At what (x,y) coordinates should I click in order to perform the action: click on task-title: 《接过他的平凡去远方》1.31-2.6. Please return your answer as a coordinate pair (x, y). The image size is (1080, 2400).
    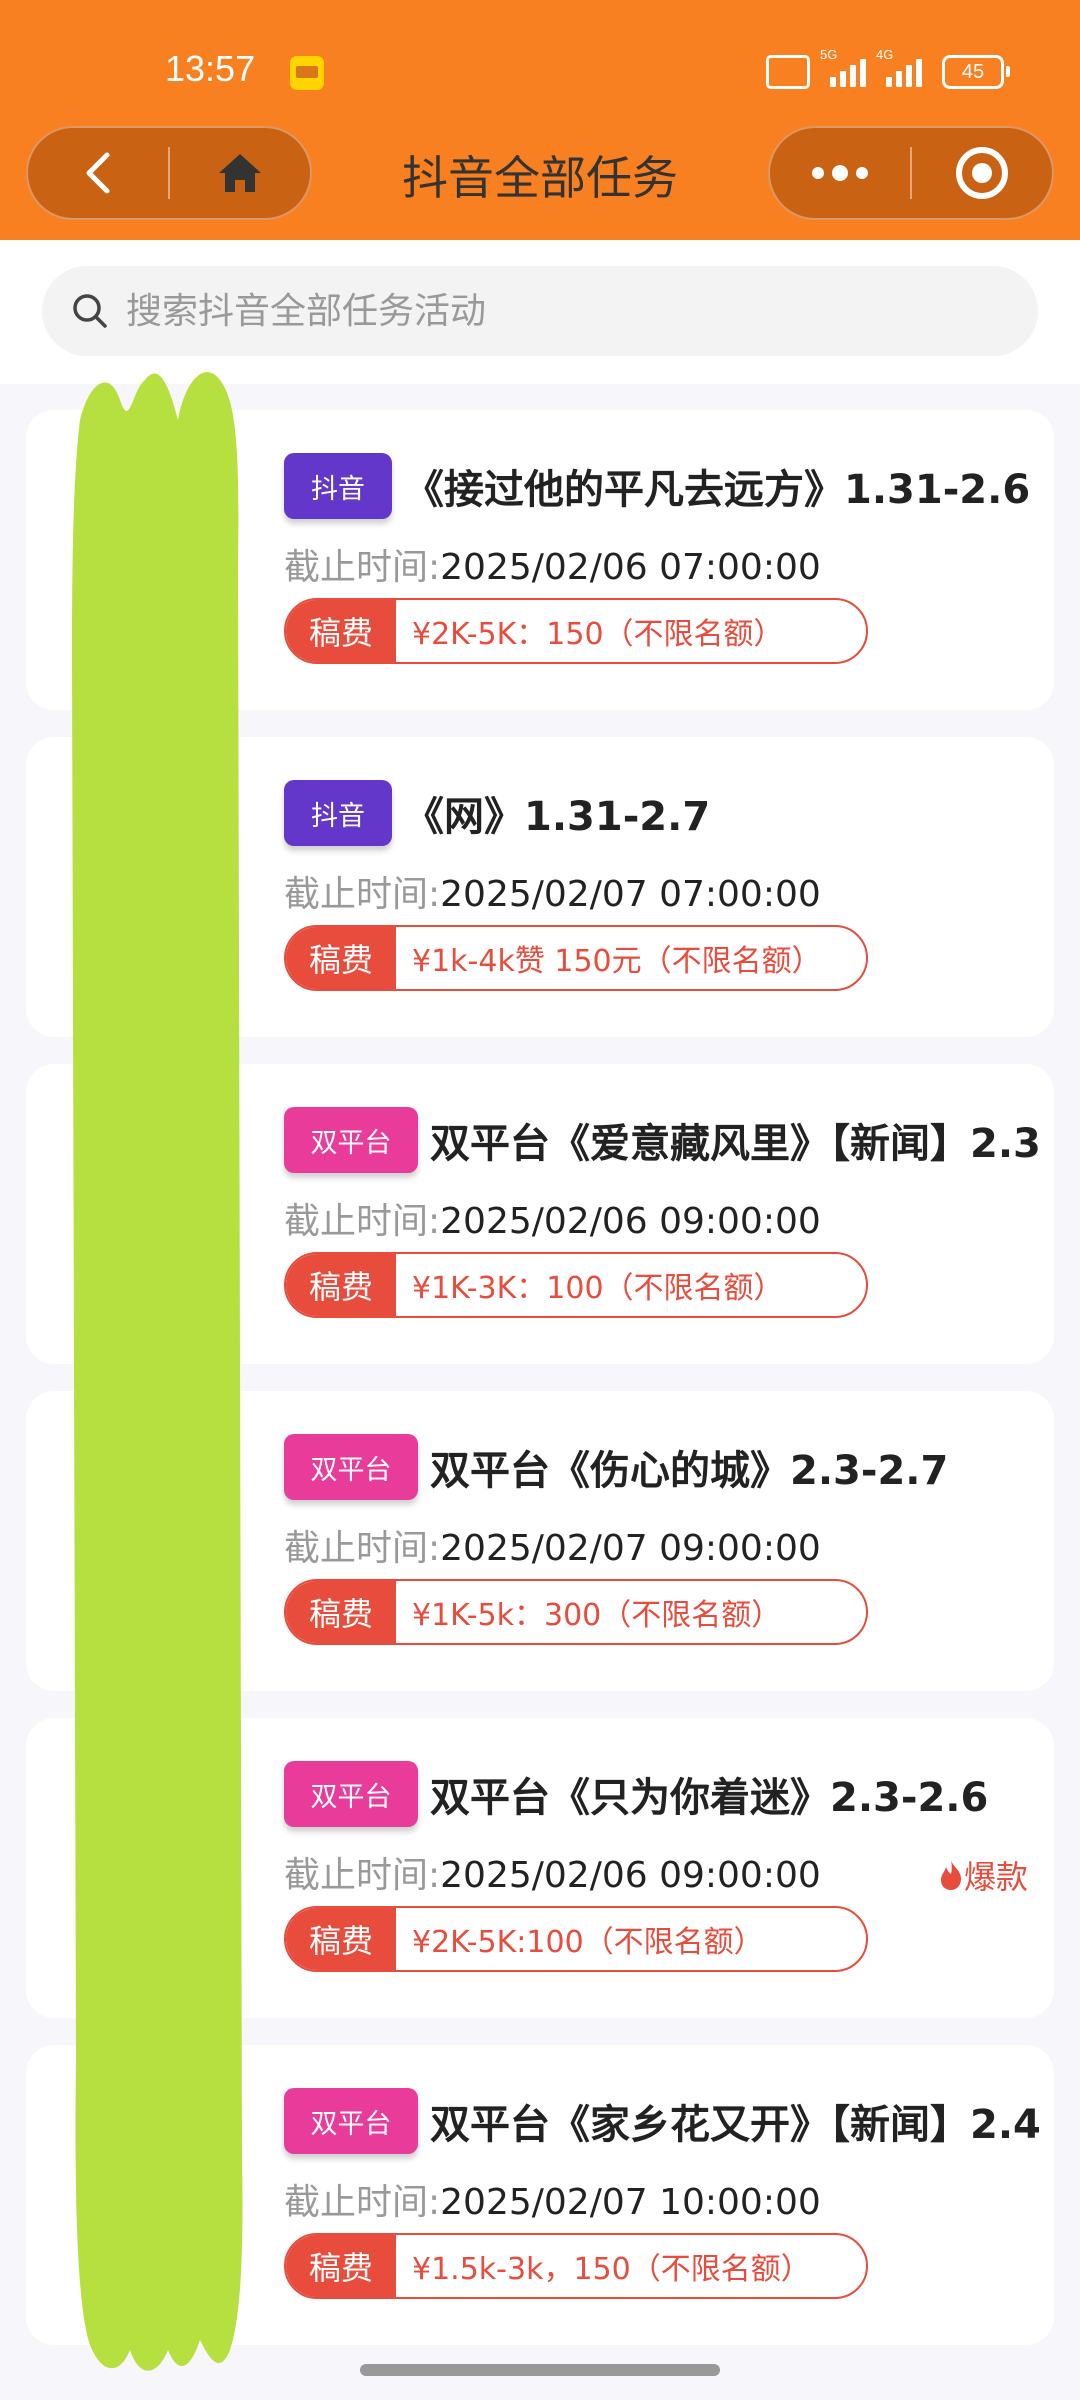
    Looking at the image, I should click on (717, 490).